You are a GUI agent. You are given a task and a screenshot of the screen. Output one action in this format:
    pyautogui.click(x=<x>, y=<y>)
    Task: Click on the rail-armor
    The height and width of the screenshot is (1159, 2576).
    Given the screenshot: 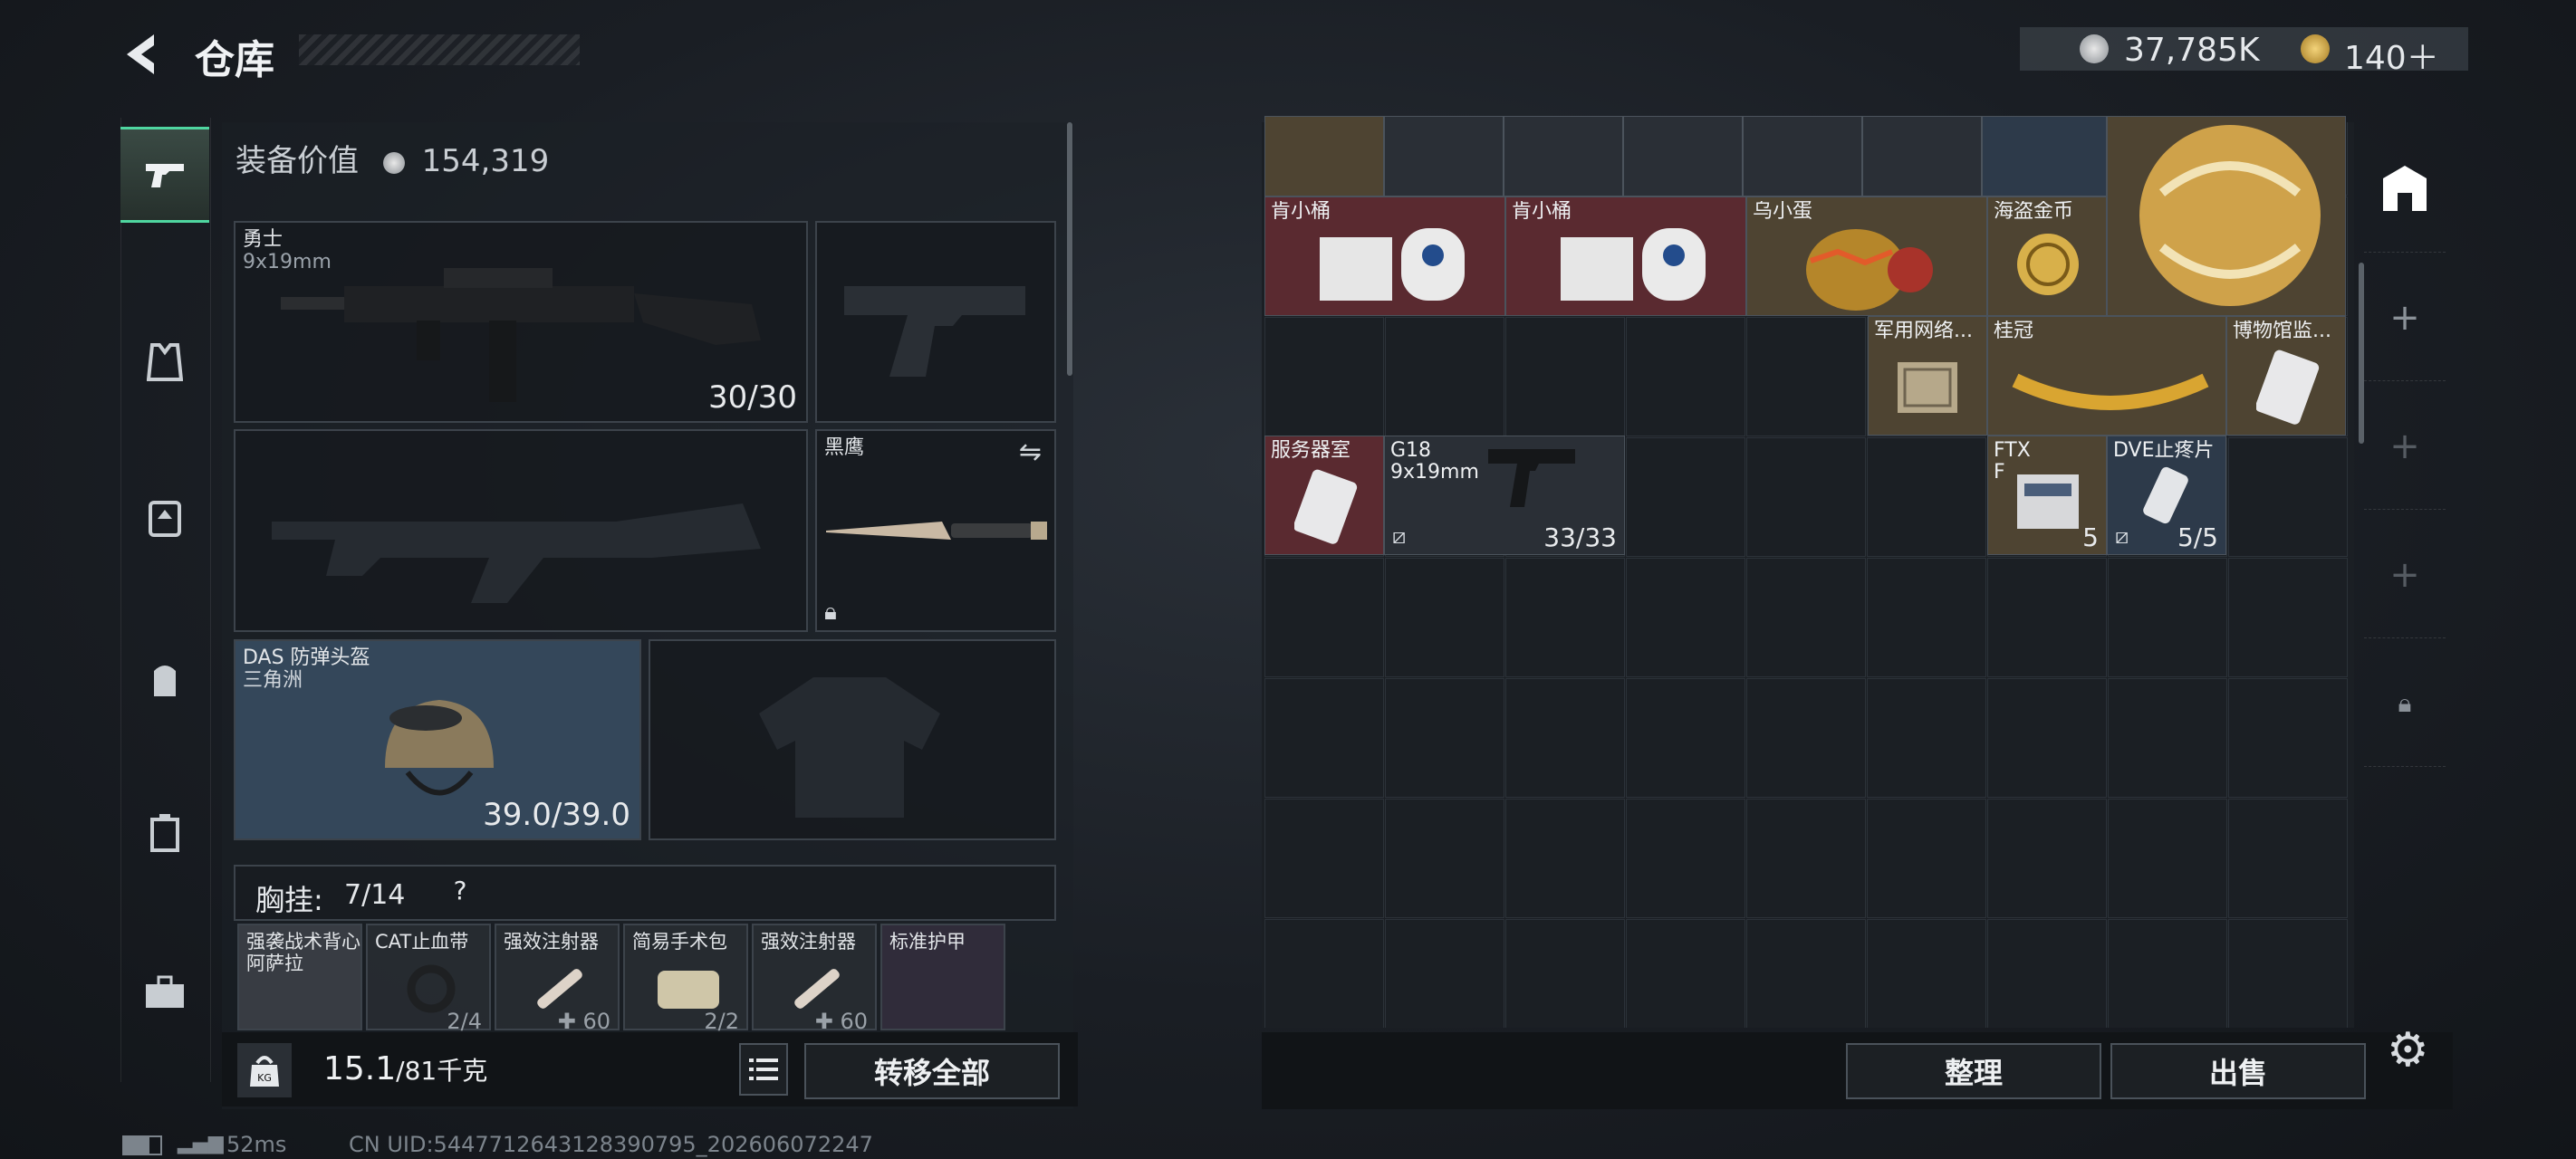 What is the action you would take?
    pyautogui.click(x=164, y=518)
    